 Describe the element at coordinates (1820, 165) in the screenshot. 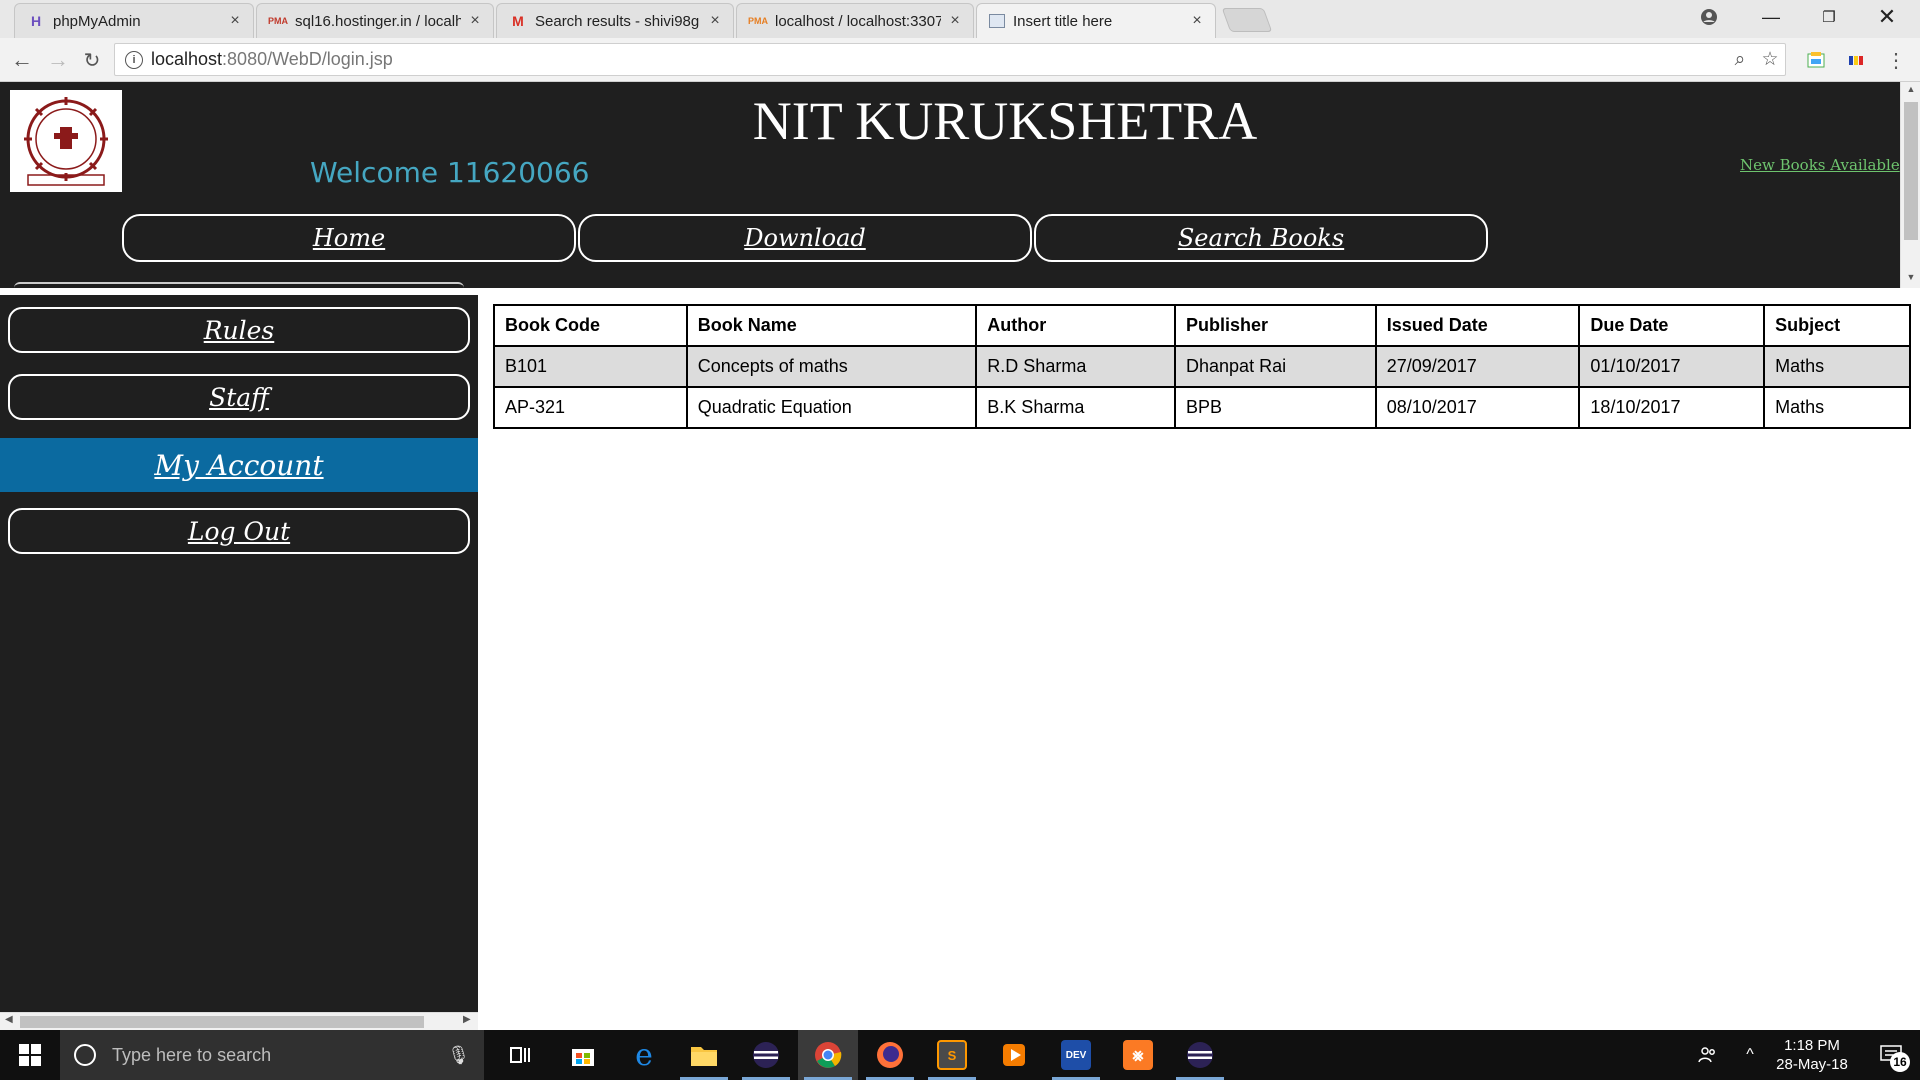

I see `new-books-link: New Books Available` at that location.